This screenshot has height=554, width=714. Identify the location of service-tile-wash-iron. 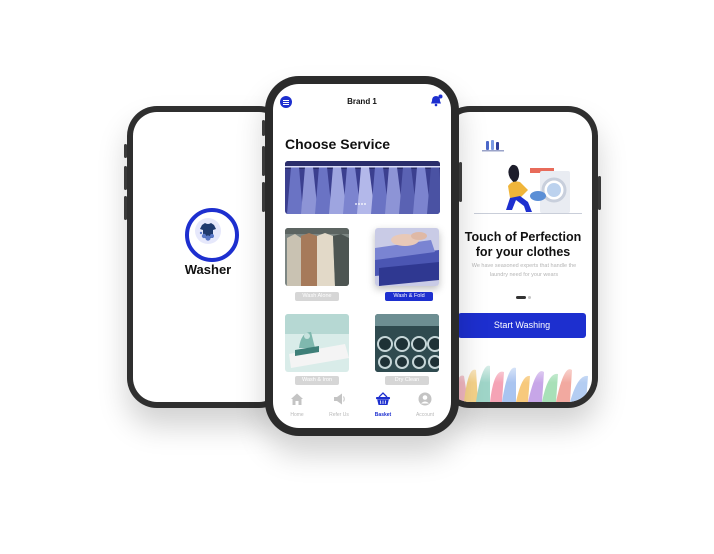
(317, 343).